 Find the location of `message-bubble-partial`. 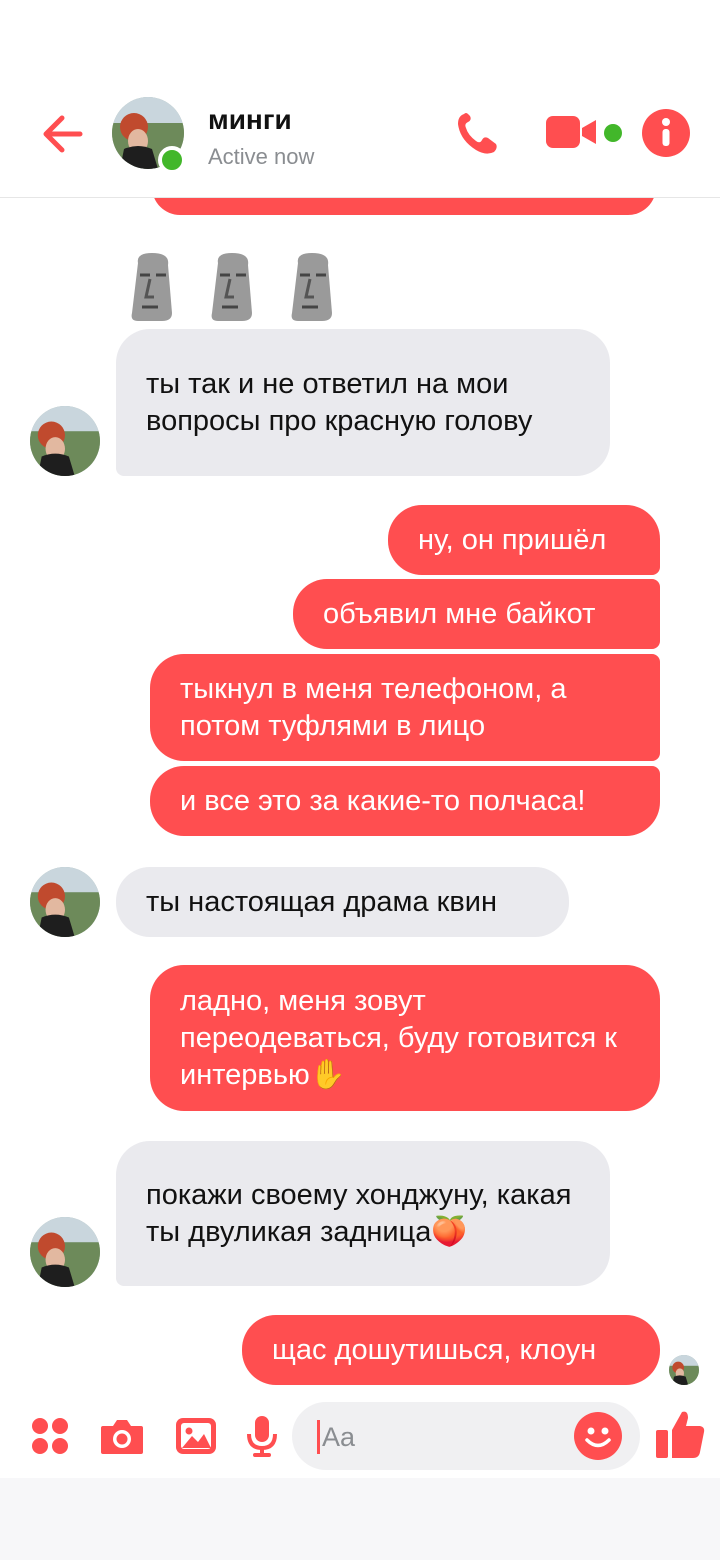

message-bubble-partial is located at coordinates (404, 206).